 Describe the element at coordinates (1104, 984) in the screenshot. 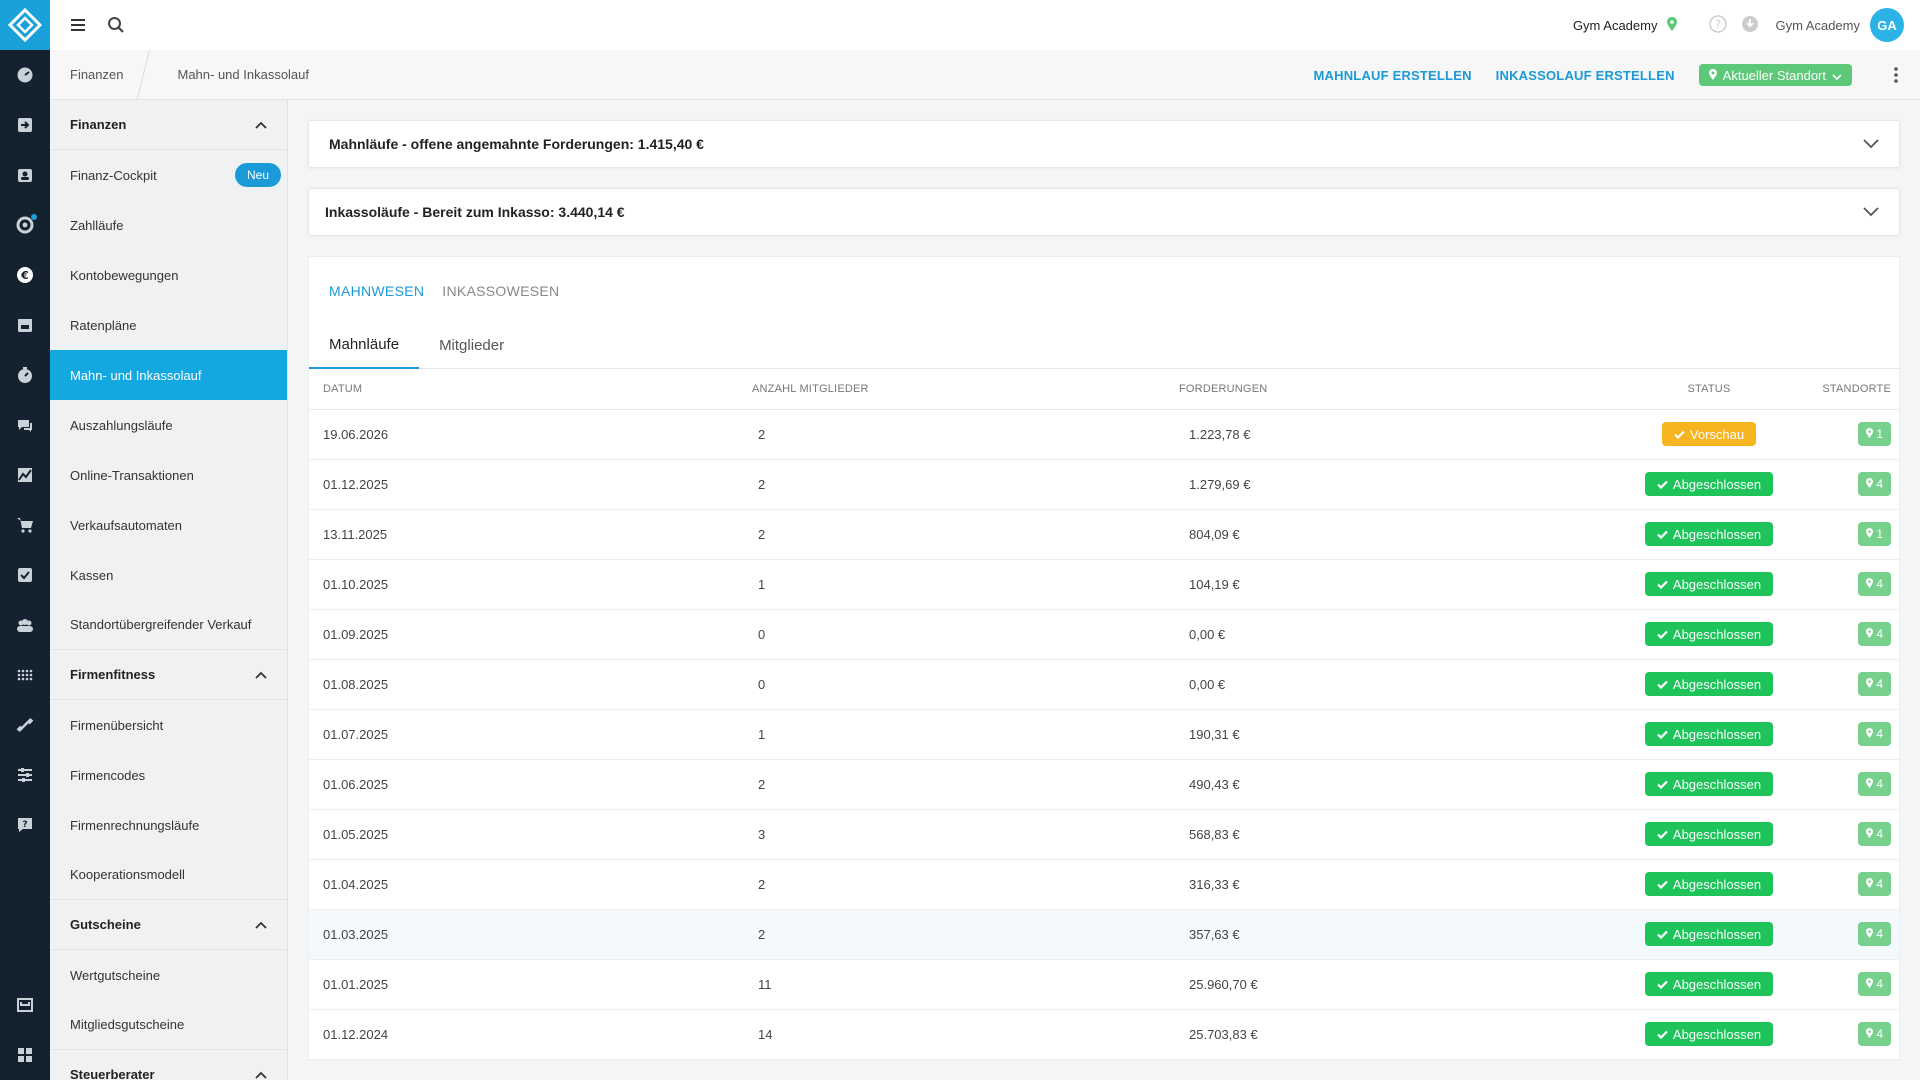

I see `table-row: 01.01.2025 11 25.960,70 € Abgeschlossen 4` at that location.